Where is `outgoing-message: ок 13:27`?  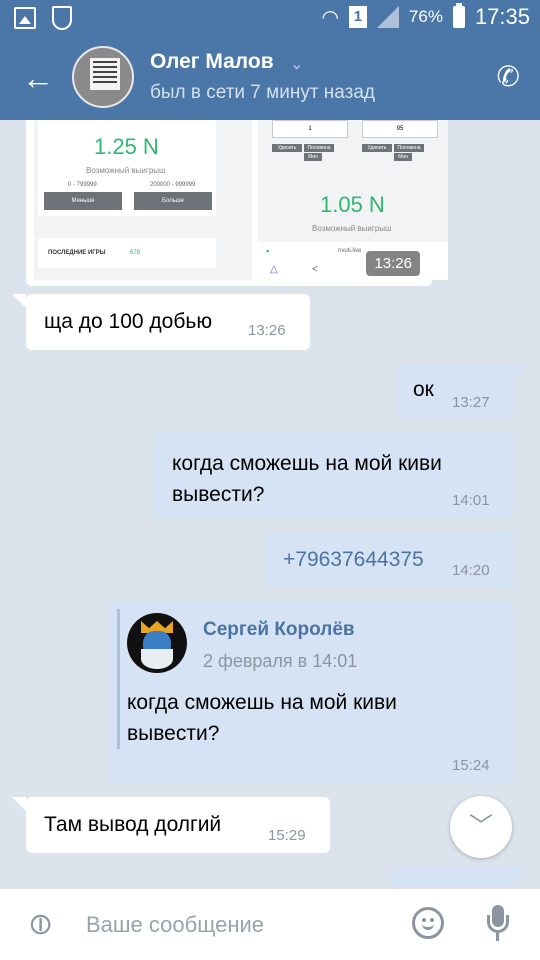
outgoing-message: ок 13:27 is located at coordinates (454, 391).